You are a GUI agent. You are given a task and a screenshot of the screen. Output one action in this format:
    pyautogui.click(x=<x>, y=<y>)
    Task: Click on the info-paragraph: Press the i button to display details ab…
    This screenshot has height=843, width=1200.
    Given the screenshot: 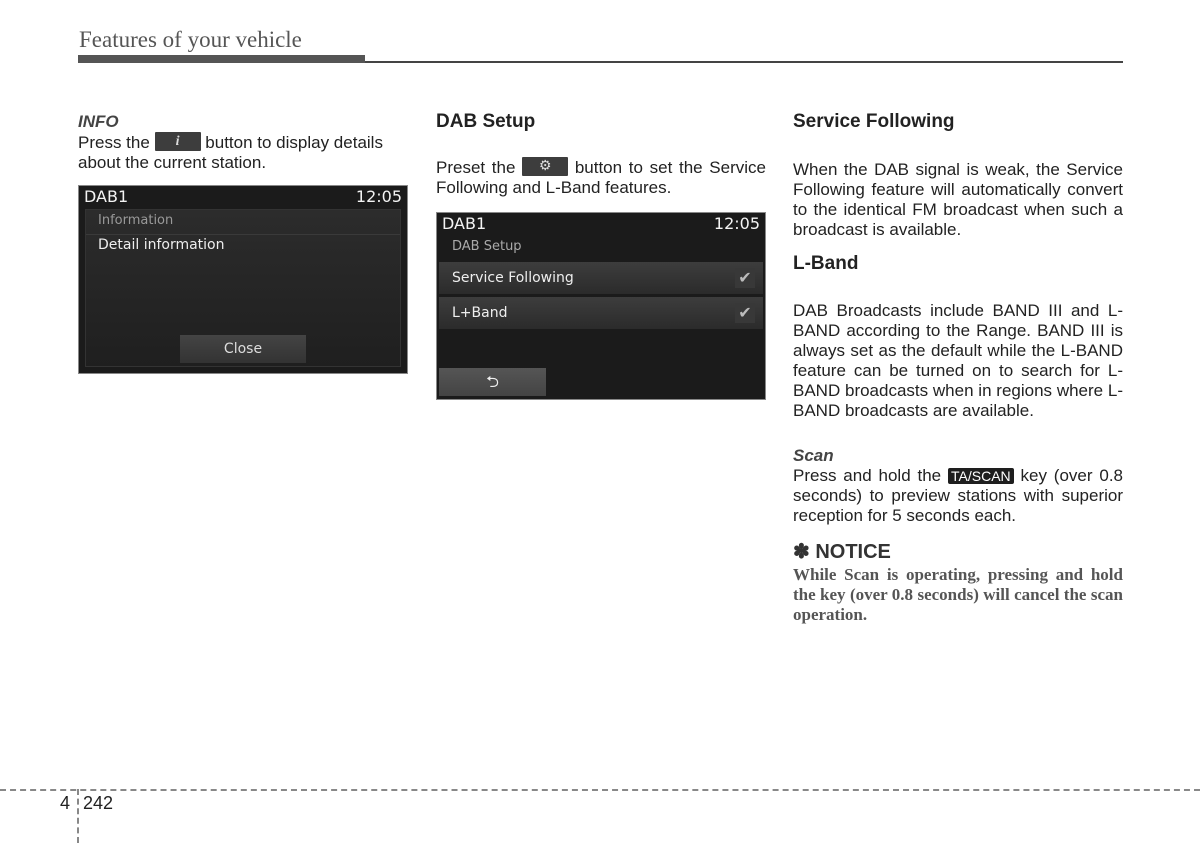 What is the action you would take?
    pyautogui.click(x=243, y=152)
    